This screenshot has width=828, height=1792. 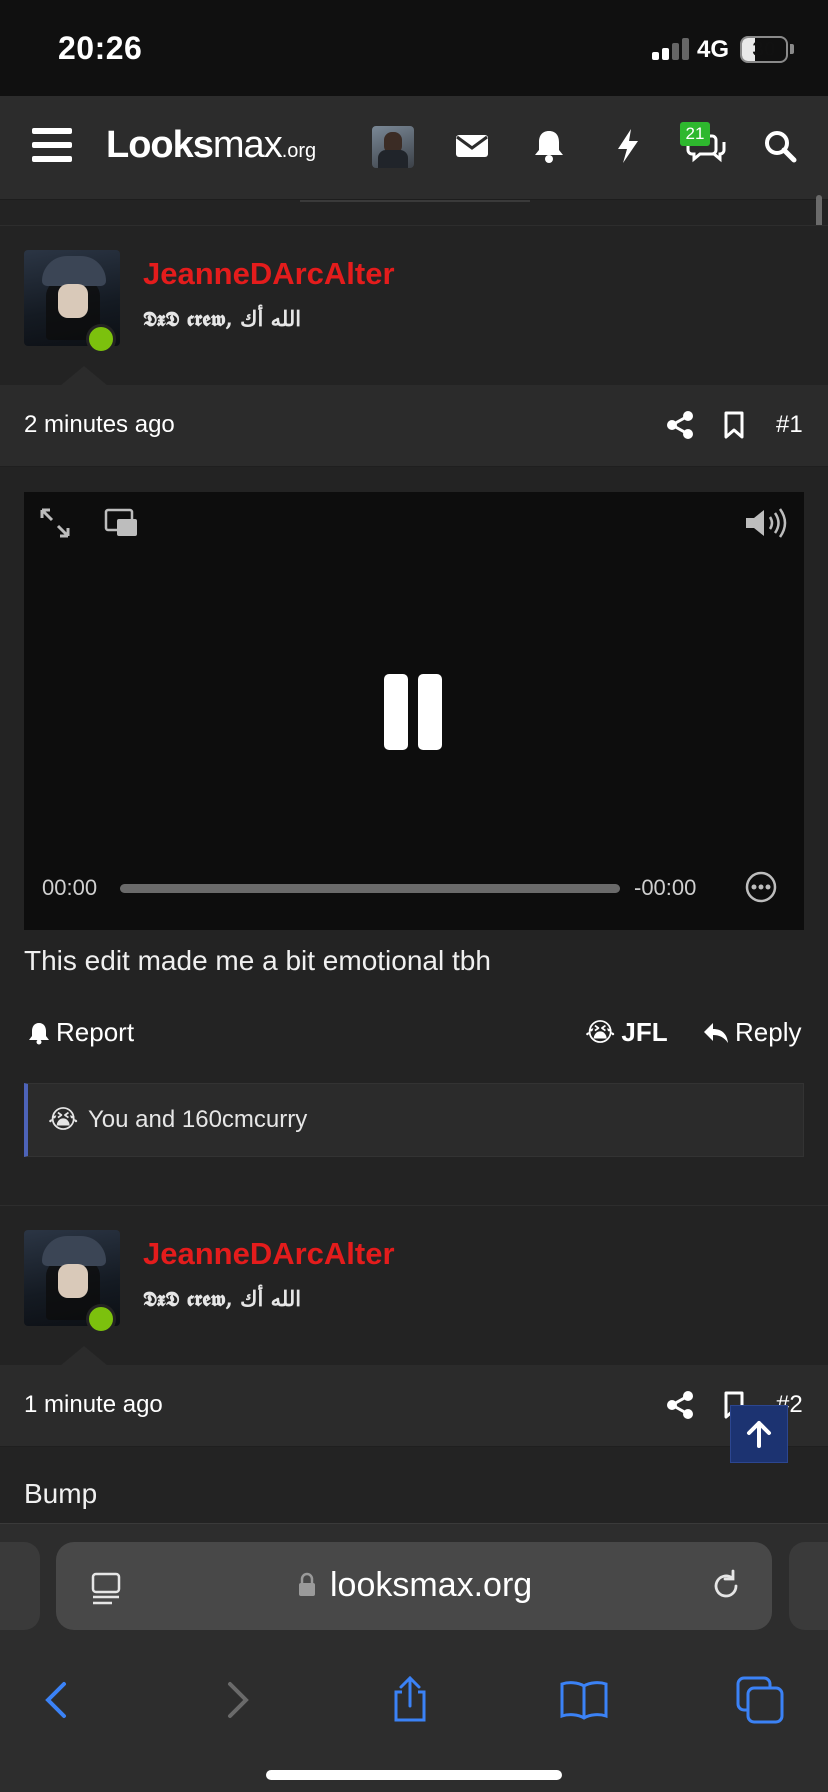 What do you see at coordinates (307, 1585) in the screenshot?
I see `lock-icon` at bounding box center [307, 1585].